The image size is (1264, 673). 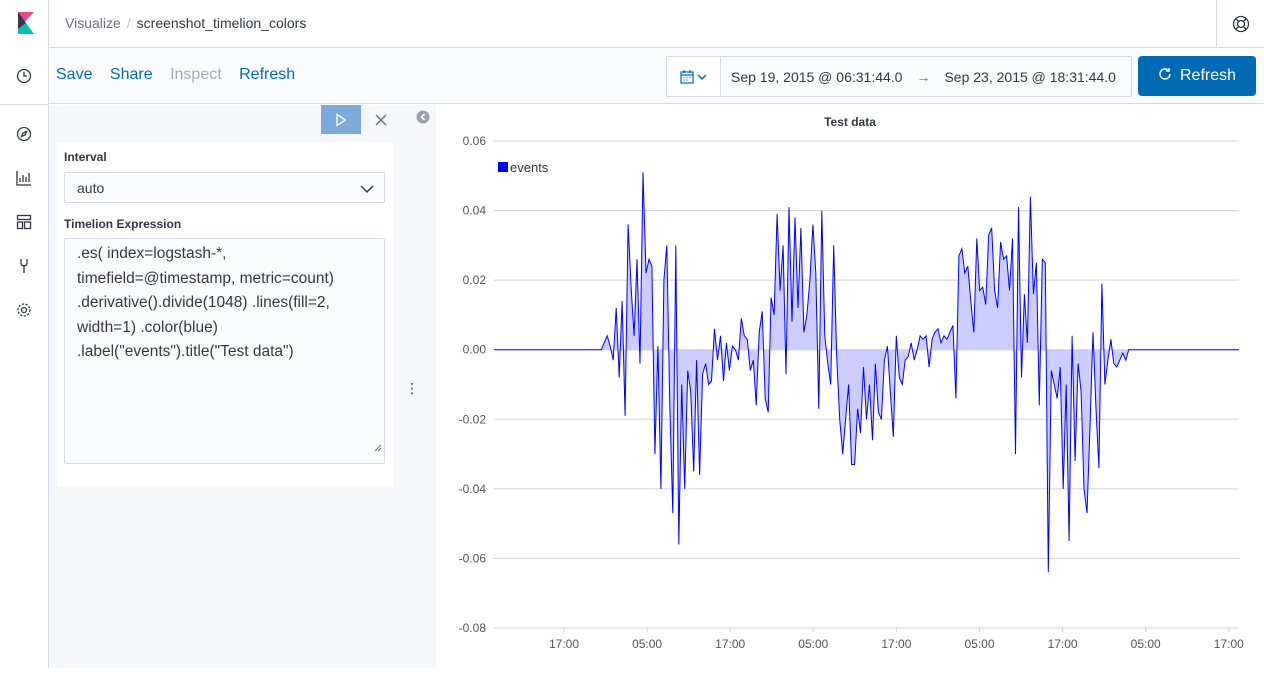 I want to click on breadcrumb: Visualize / screenshot_timelion_colors, so click(x=185, y=23).